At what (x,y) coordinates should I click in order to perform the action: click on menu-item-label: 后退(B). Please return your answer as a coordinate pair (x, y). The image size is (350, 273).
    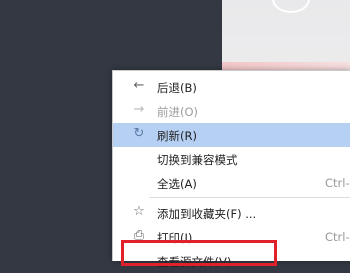
    Looking at the image, I should click on (177, 88).